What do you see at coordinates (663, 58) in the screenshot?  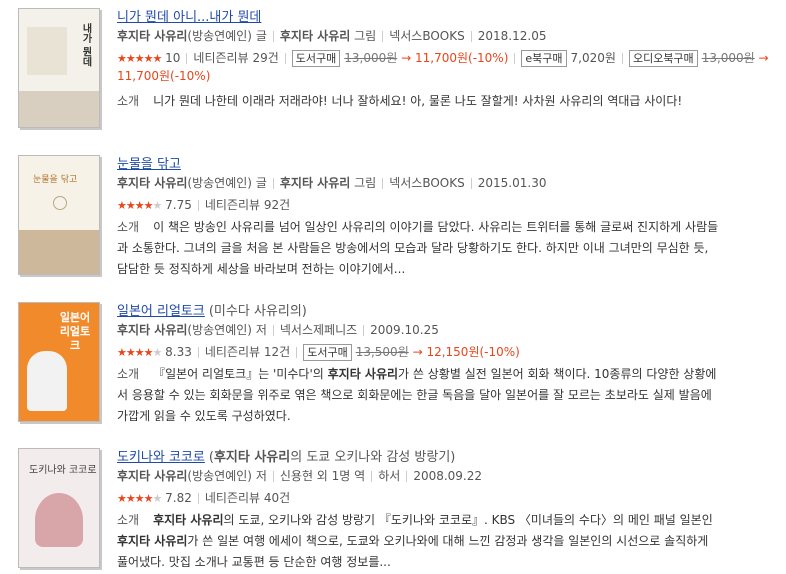 I see `buy-audiobook-button: 오디오북구매` at bounding box center [663, 58].